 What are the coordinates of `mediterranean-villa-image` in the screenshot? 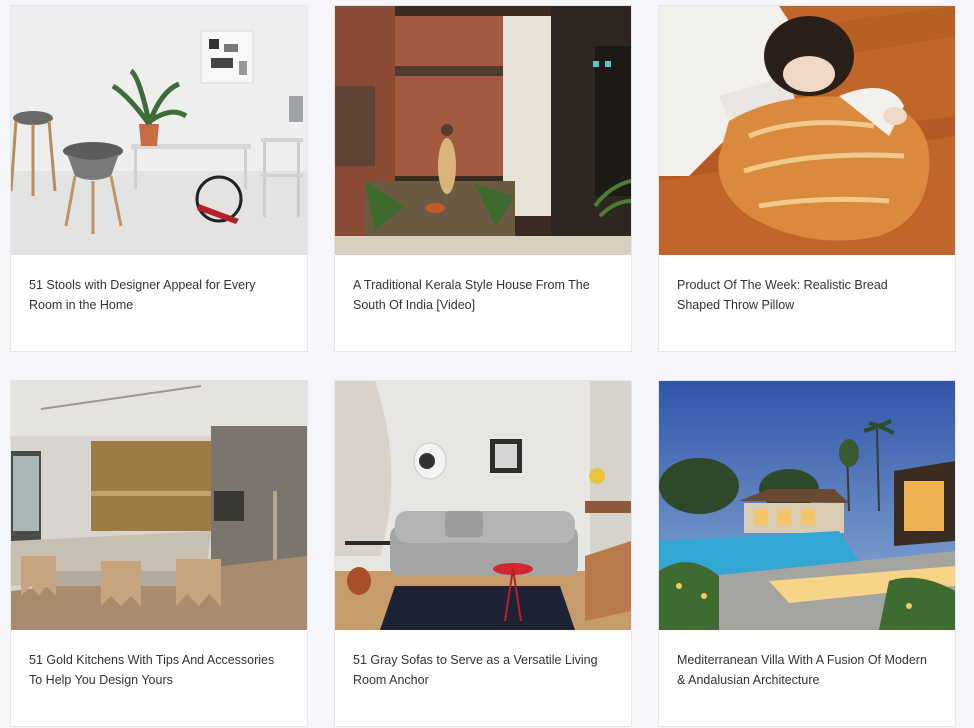 It's located at (807, 505).